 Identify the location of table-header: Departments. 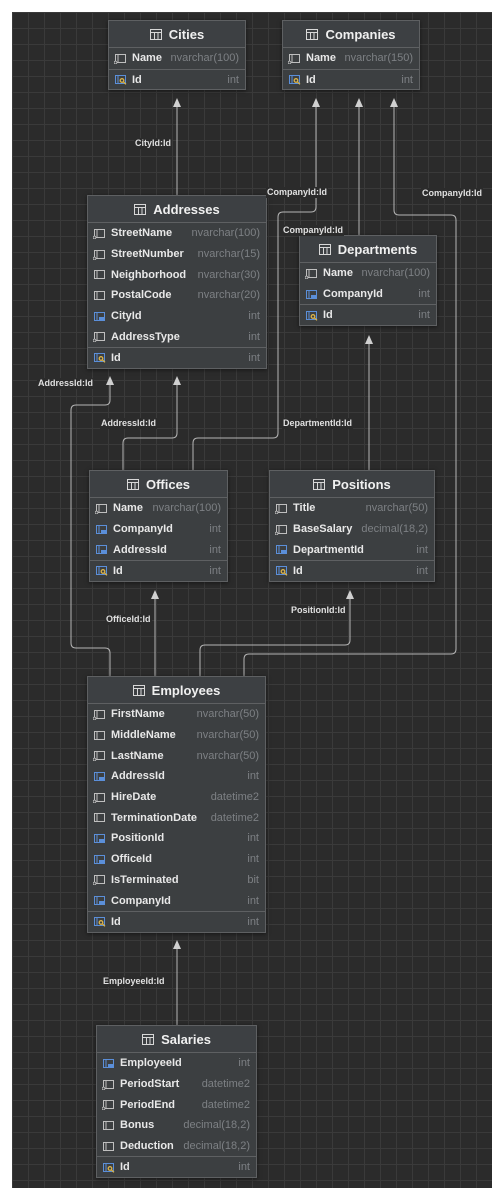
(368, 249).